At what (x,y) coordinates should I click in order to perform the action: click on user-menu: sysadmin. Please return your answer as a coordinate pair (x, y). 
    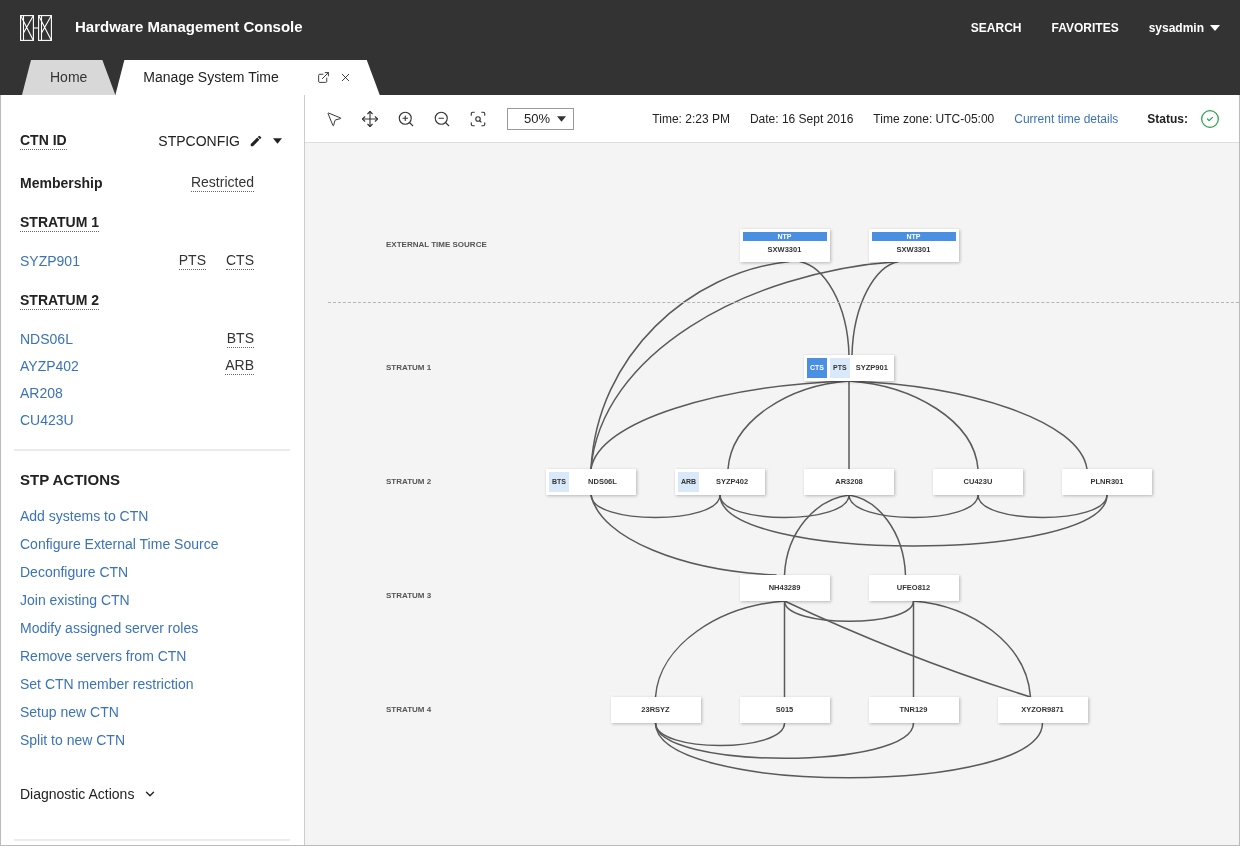
    Looking at the image, I should click on (1184, 27).